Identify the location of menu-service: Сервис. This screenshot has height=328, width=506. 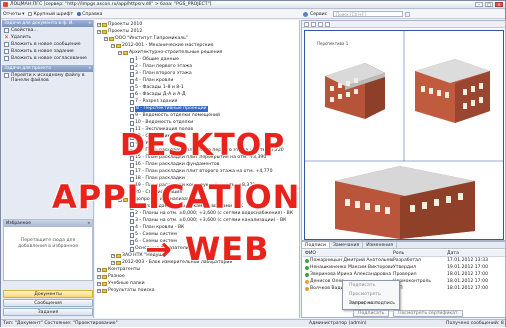
(318, 14).